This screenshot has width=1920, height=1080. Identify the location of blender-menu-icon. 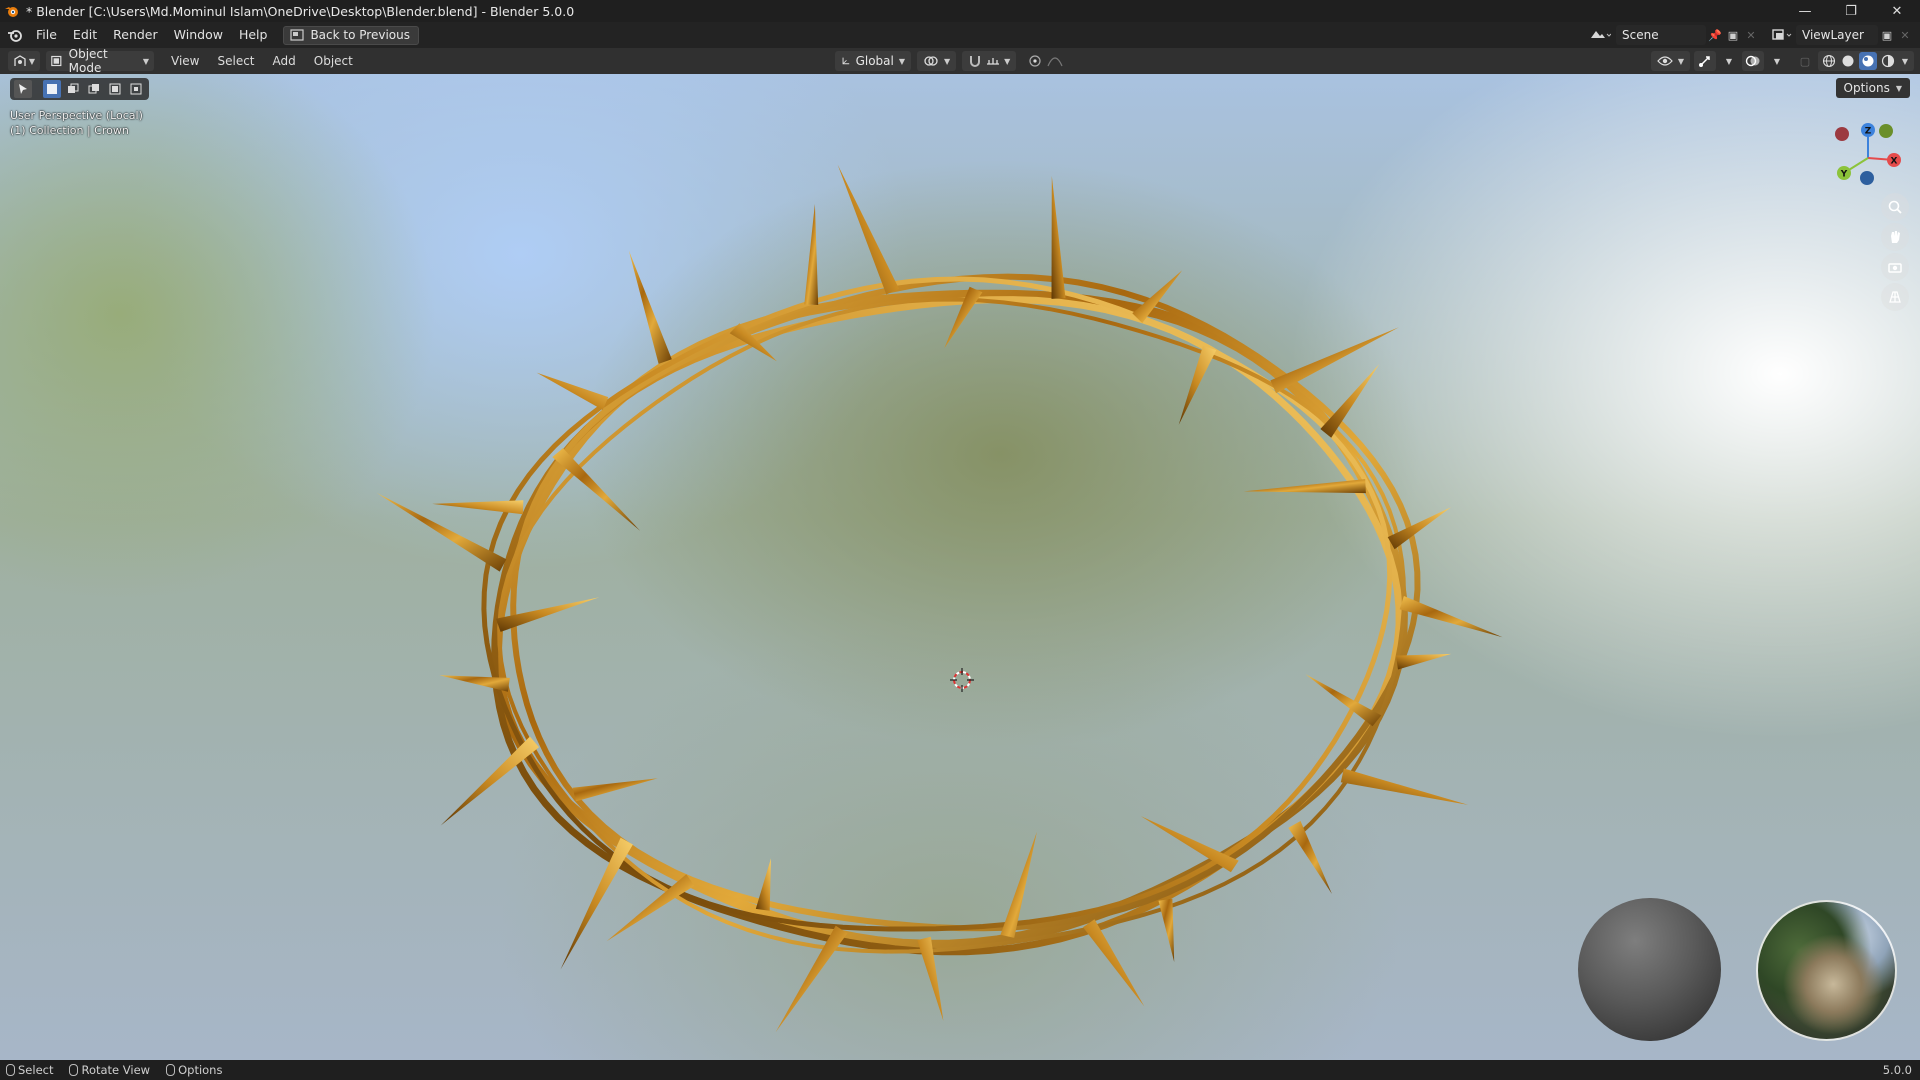
(15, 35).